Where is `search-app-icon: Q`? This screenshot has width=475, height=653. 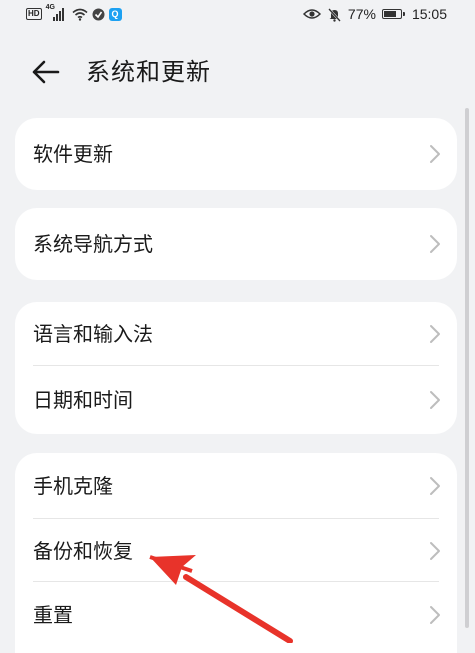
search-app-icon: Q is located at coordinates (115, 14).